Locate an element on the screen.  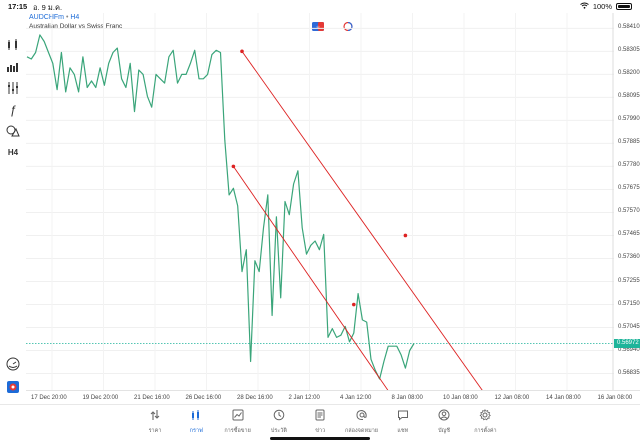
price-tick-label: 0.58410 is located at coordinates (629, 27).